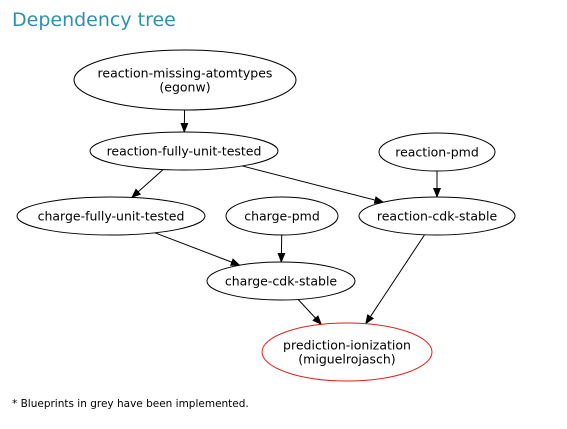 The width and height of the screenshot is (567, 429). I want to click on node-reaction-pmd: reaction-pmd, so click(437, 152).